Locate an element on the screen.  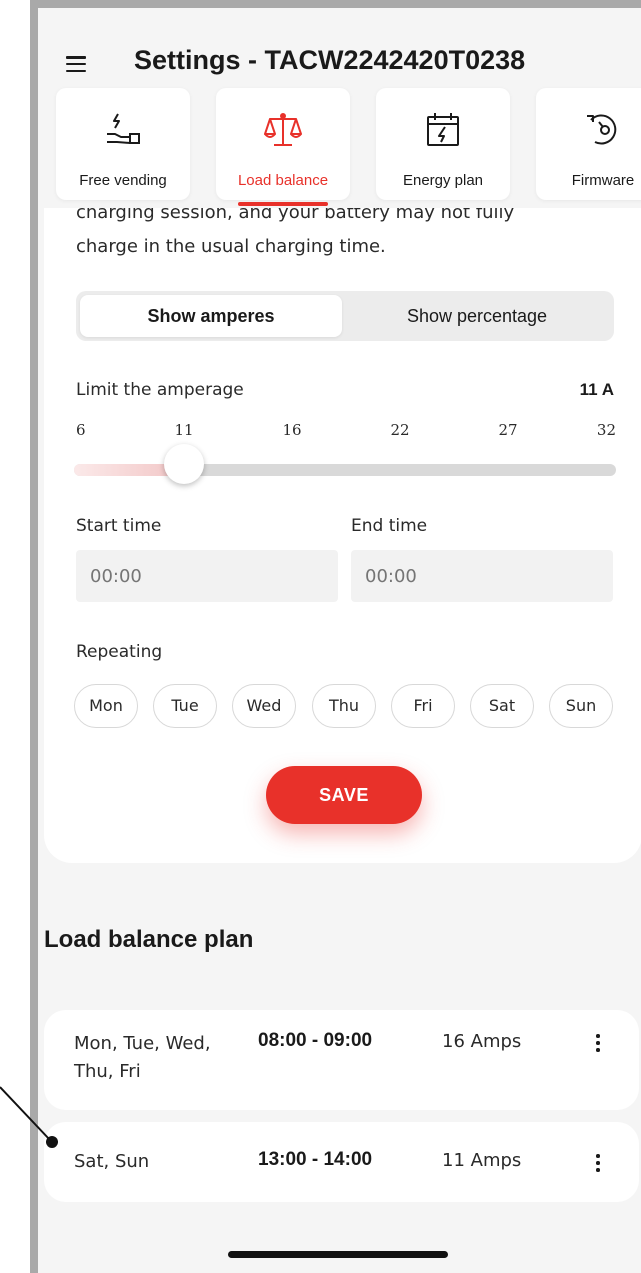
slider-ticks: 6 11 16 22 27 32 is located at coordinates (346, 431).